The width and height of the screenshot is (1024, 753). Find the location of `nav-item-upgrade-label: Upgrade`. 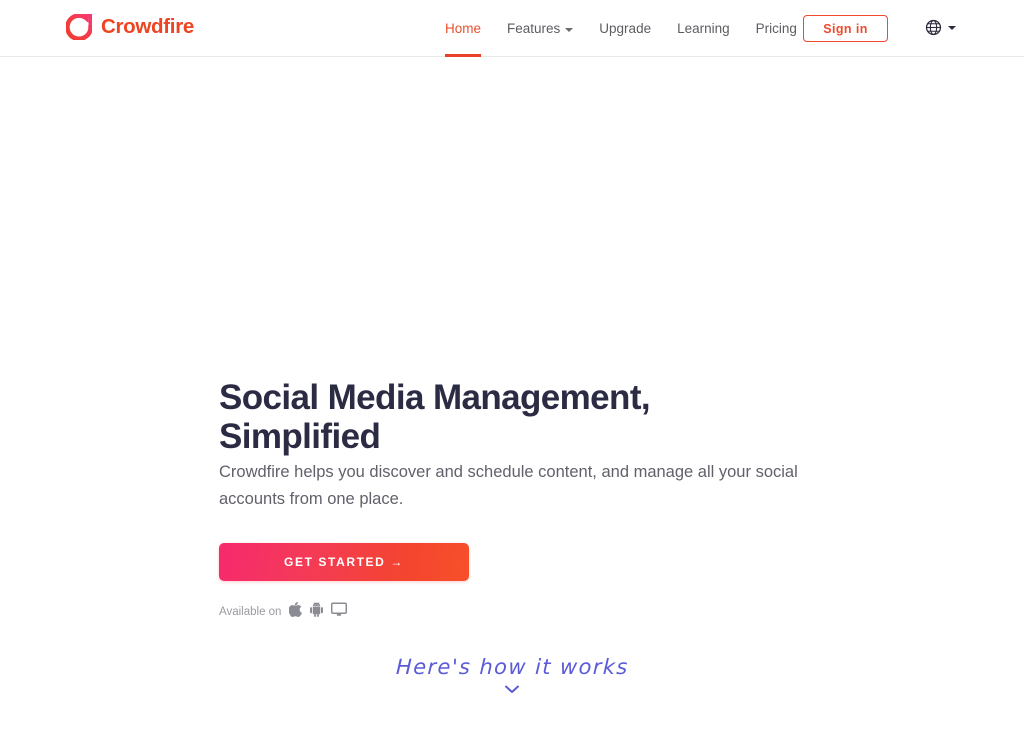

nav-item-upgrade-label: Upgrade is located at coordinates (625, 28).